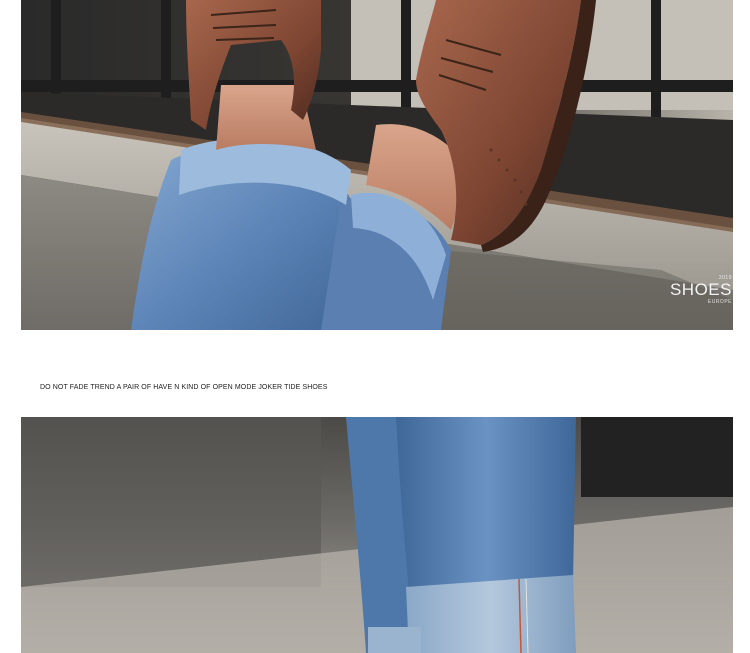 The image size is (750, 653). I want to click on shoes-watermark: 2019 SHOES EUROPE, so click(701, 290).